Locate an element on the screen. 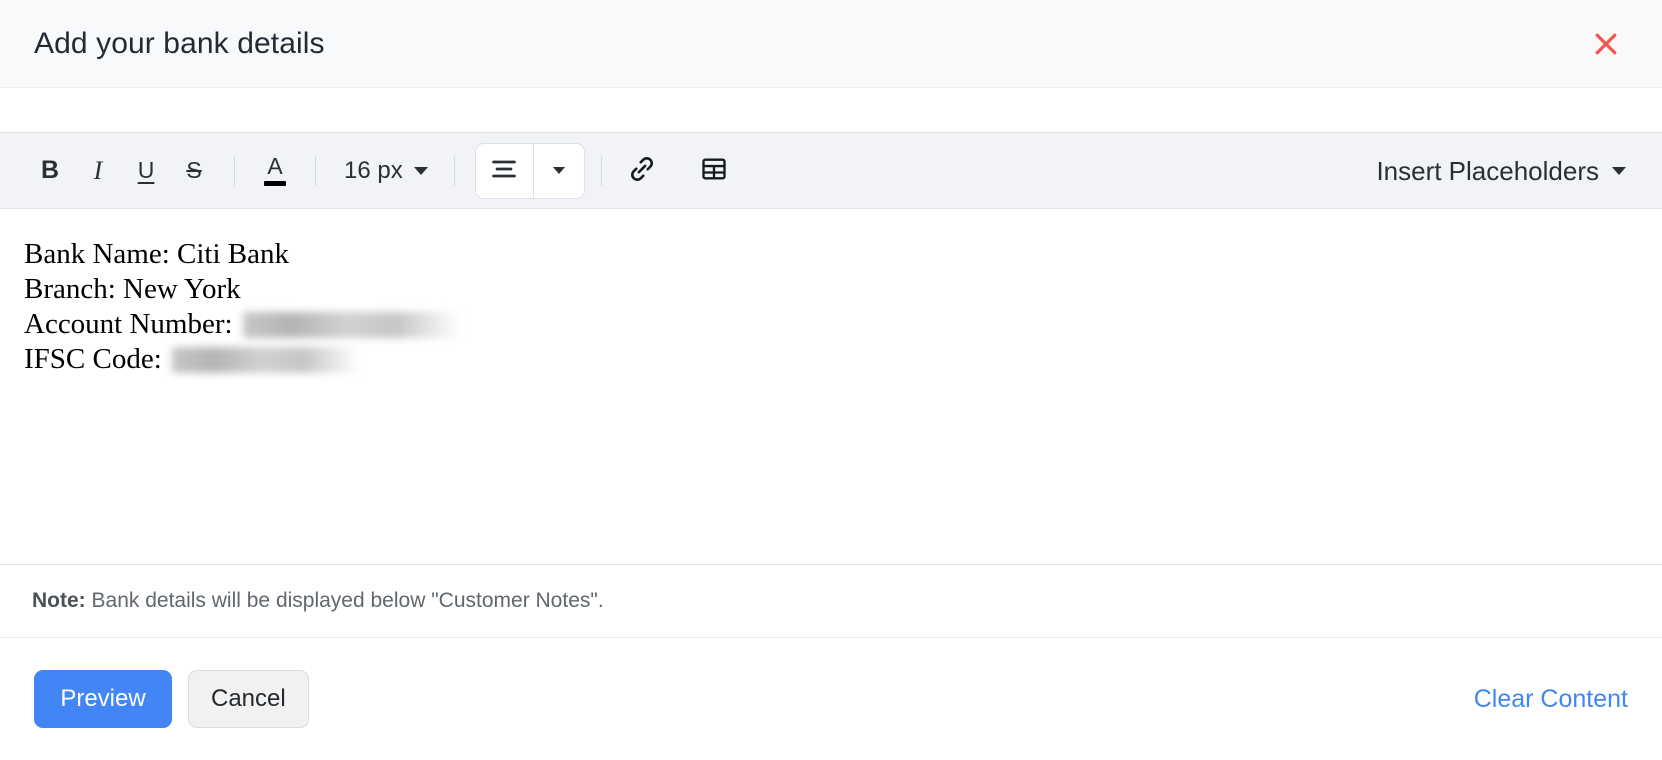 This screenshot has height=760, width=1662. insert-link-button is located at coordinates (642, 171).